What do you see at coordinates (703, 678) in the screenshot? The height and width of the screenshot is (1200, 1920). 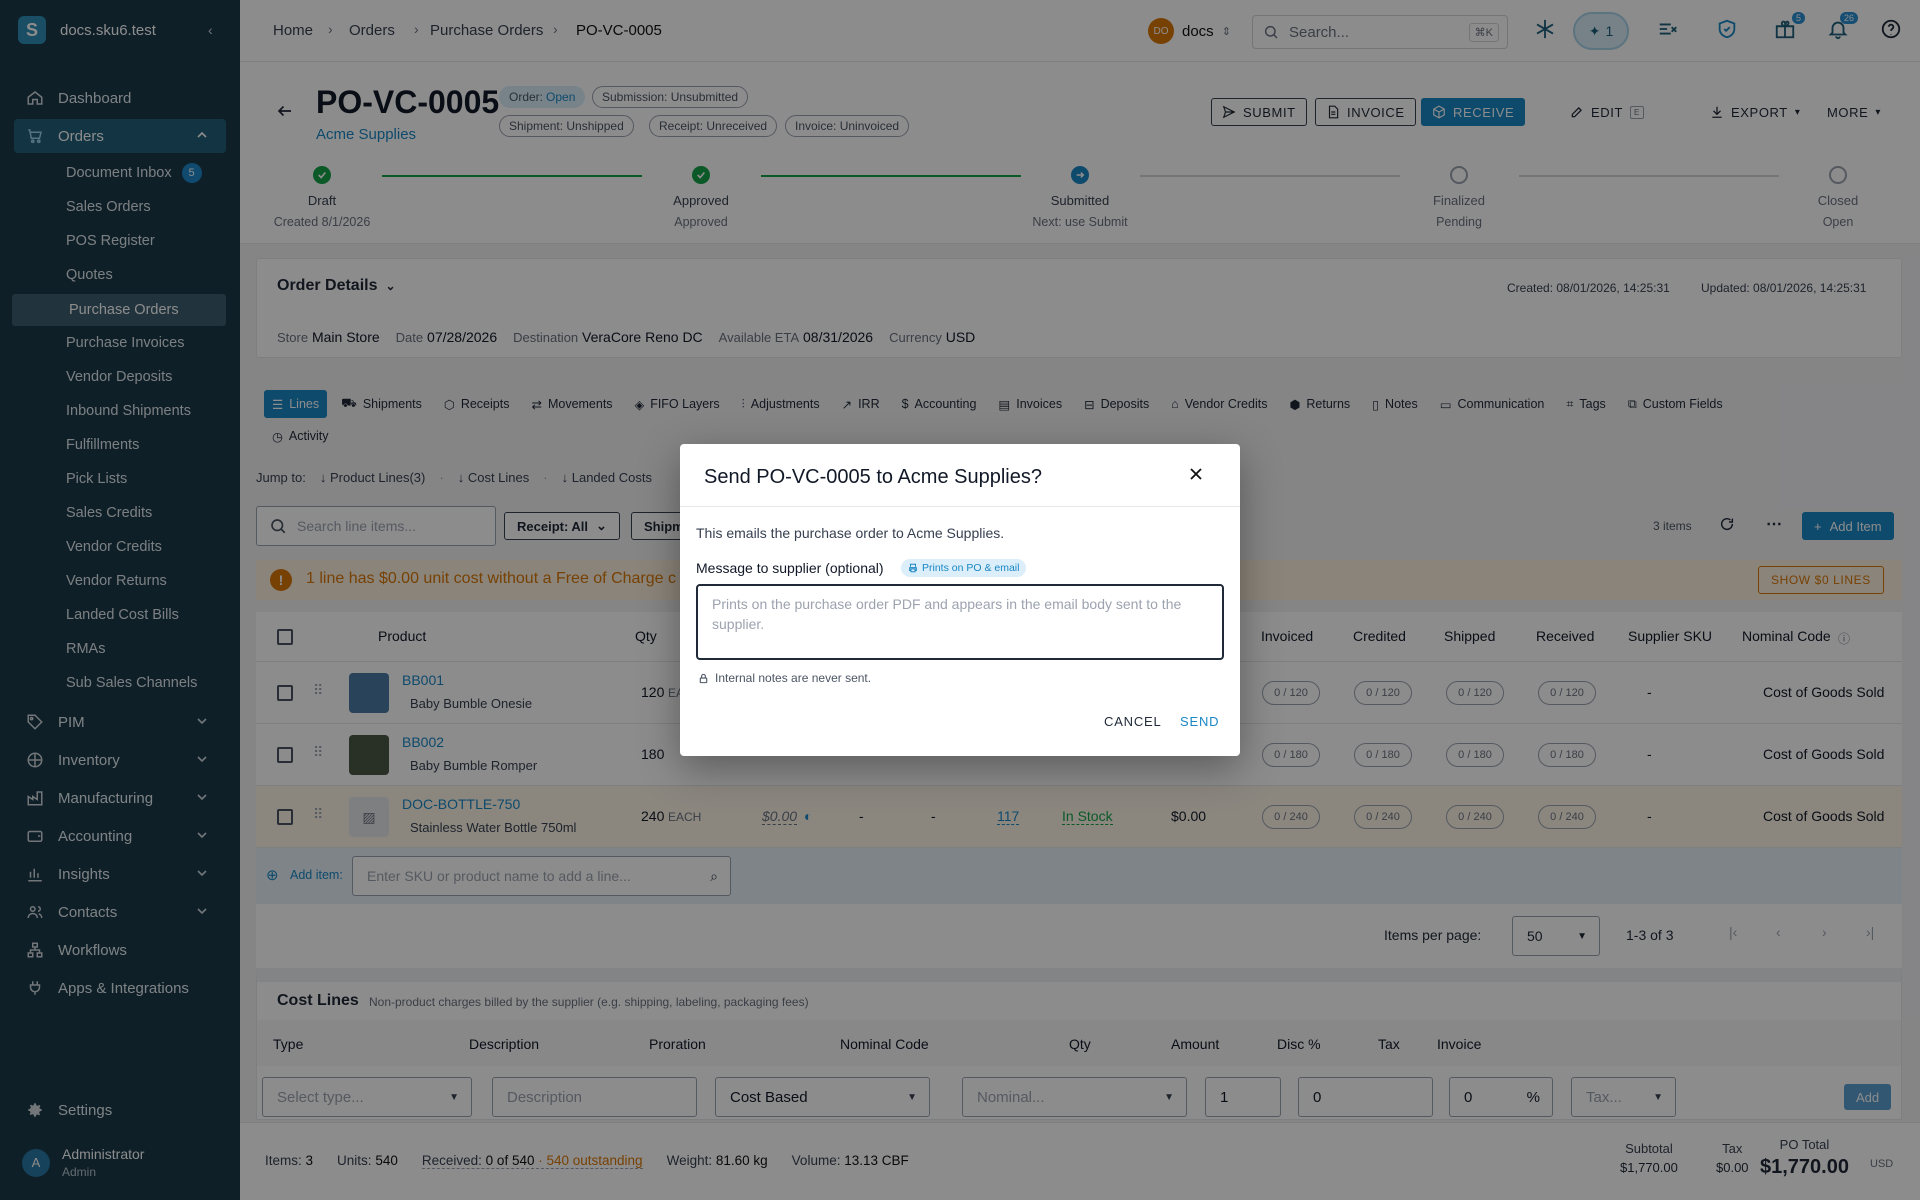 I see `lock-icon` at bounding box center [703, 678].